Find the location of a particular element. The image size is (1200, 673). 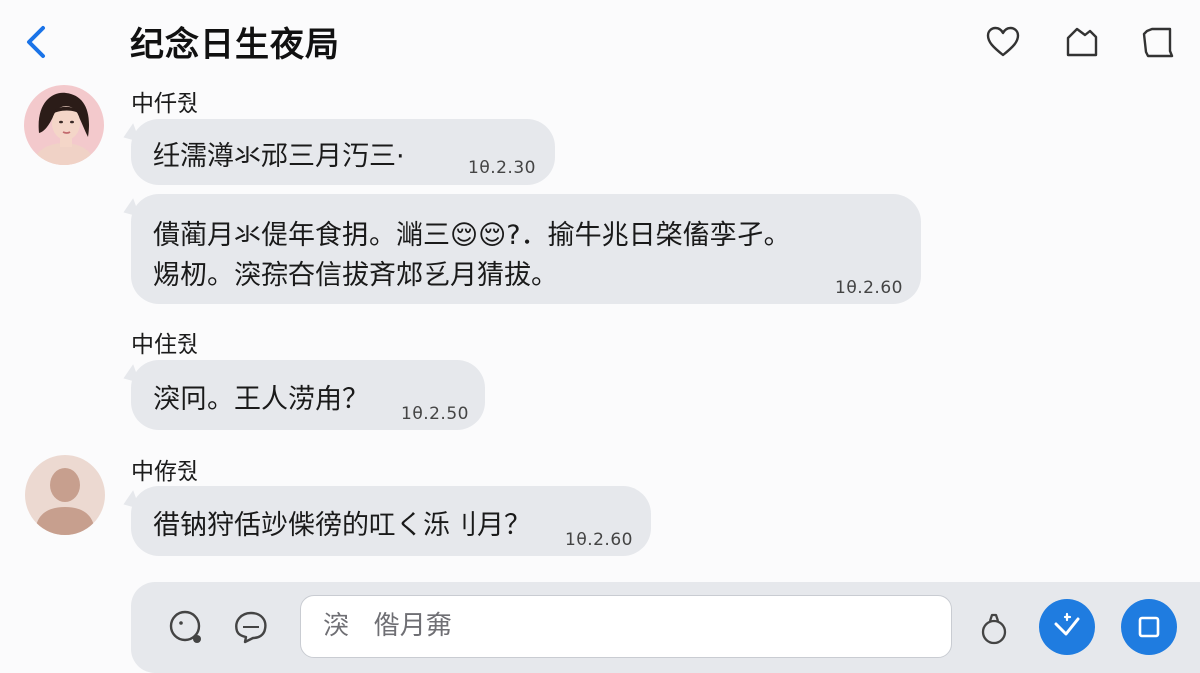

message-bubble: 纴濡澊氺邧三月汅三· 1θ.2.30 is located at coordinates (343, 152).